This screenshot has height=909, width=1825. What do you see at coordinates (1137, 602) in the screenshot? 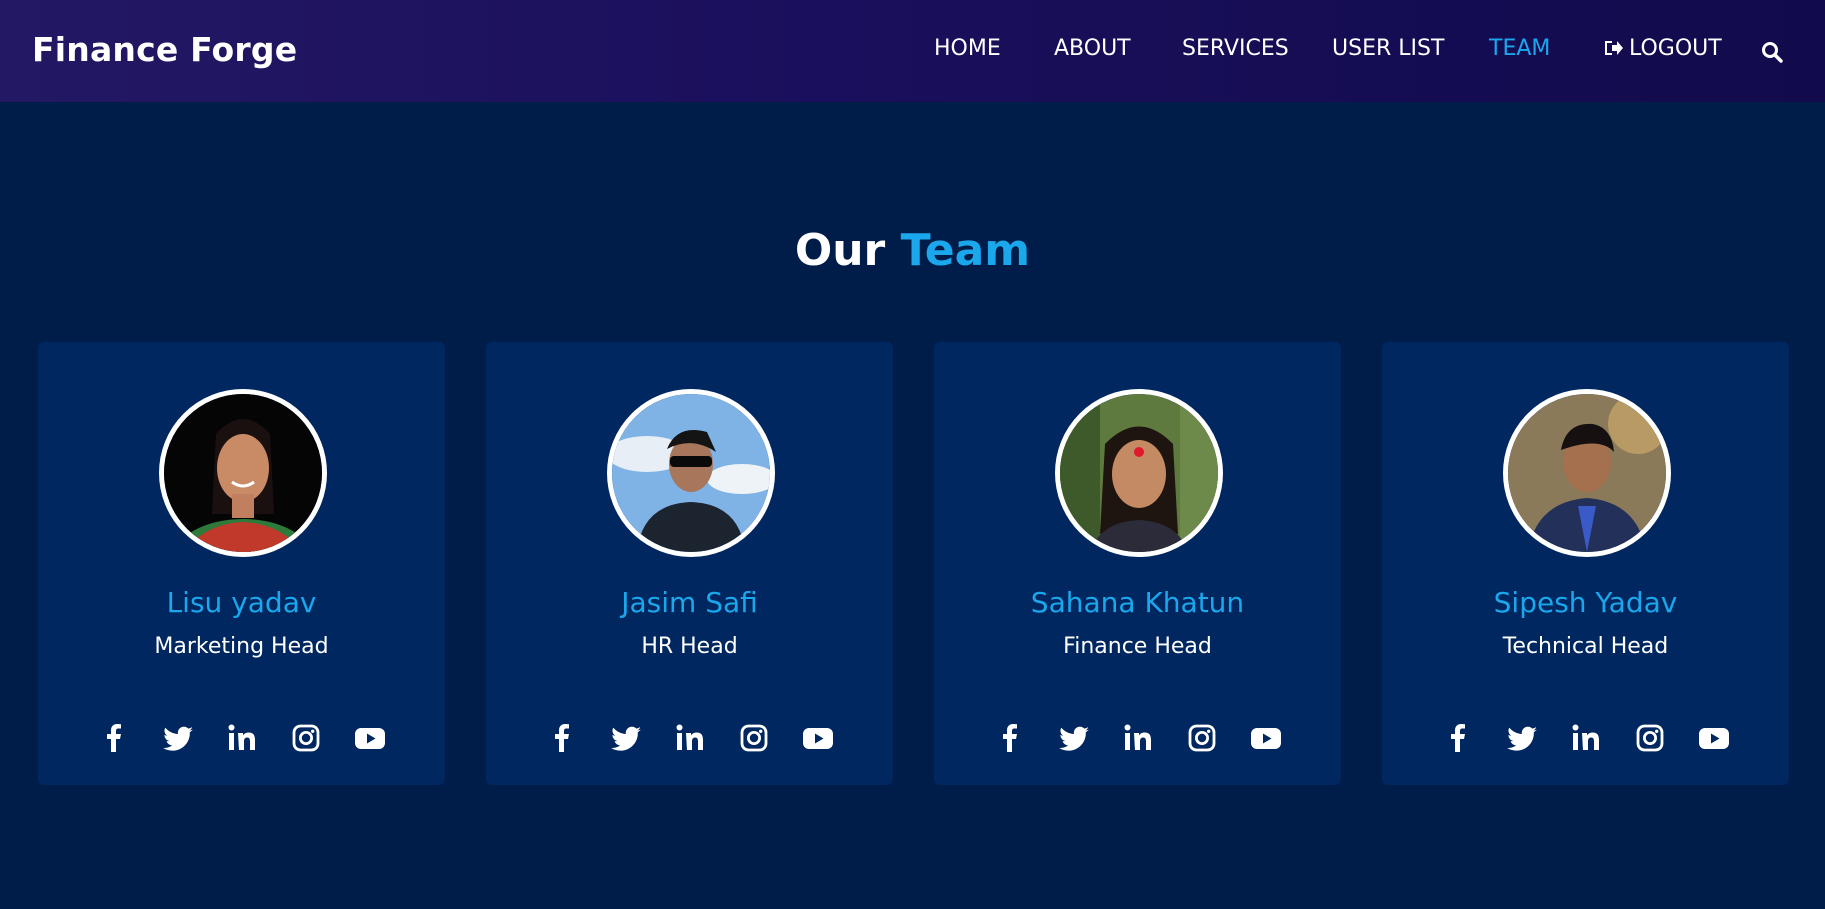
I see `member-name: Sahana Khatun` at bounding box center [1137, 602].